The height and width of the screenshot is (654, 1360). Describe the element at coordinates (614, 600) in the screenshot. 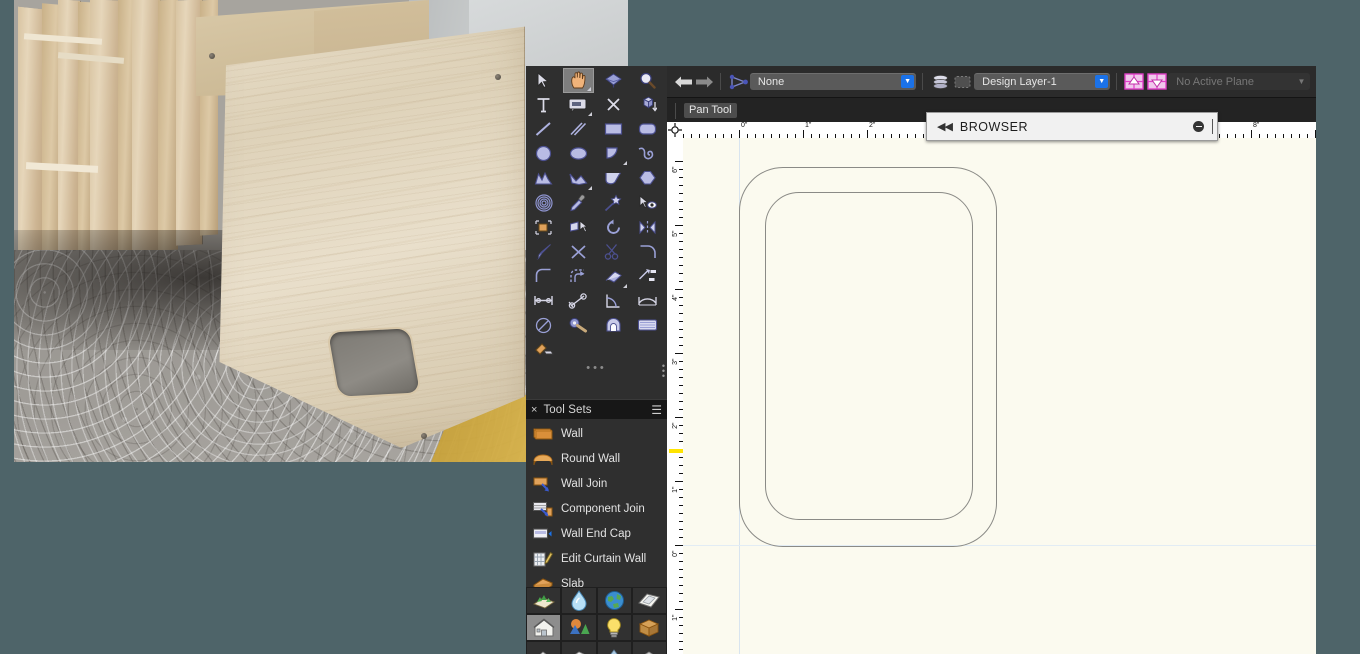

I see `globe-icon` at that location.